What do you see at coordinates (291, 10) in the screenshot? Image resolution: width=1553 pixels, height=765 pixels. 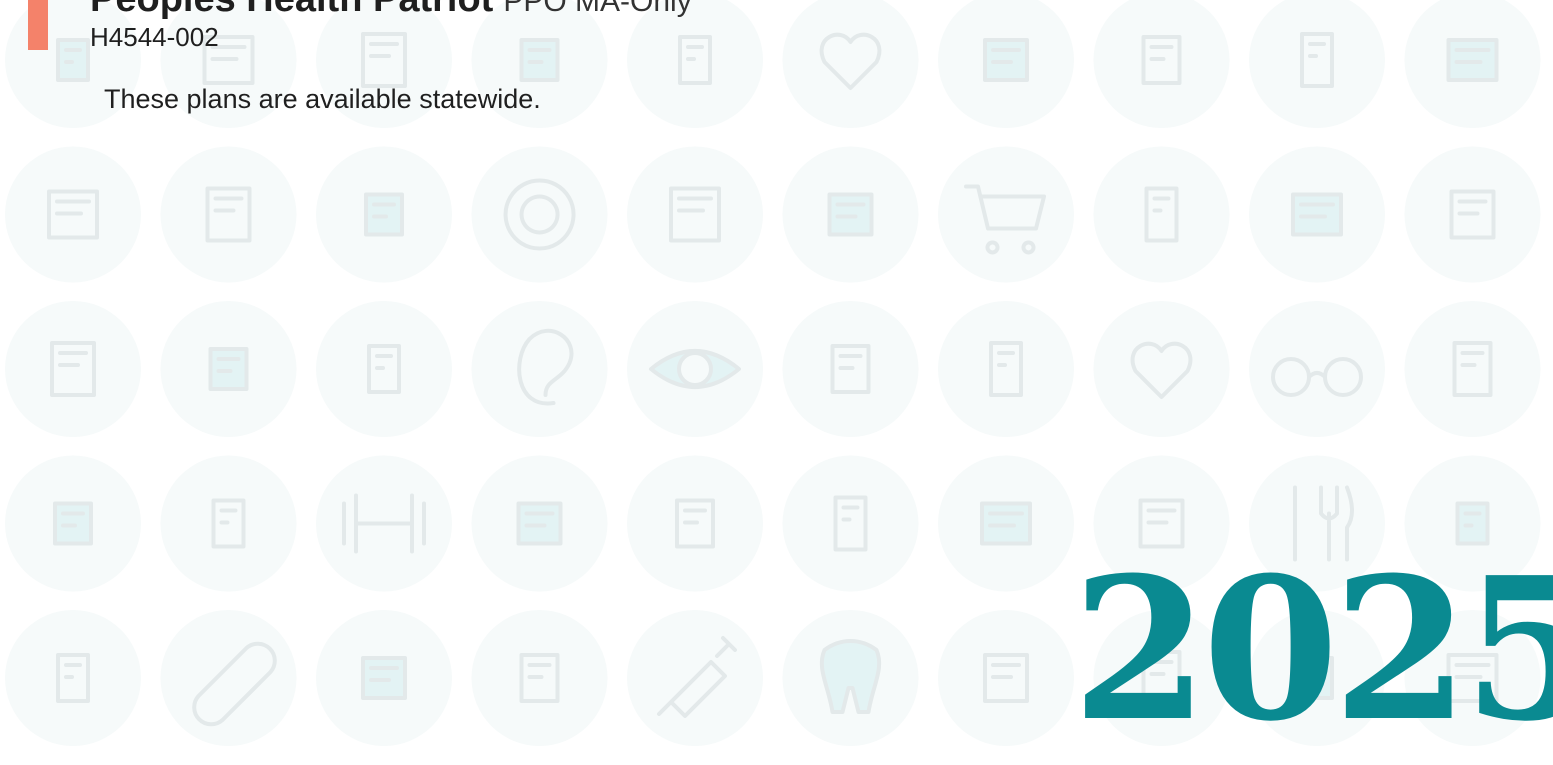 I see `plan-name: Peoples Health Patriot` at bounding box center [291, 10].